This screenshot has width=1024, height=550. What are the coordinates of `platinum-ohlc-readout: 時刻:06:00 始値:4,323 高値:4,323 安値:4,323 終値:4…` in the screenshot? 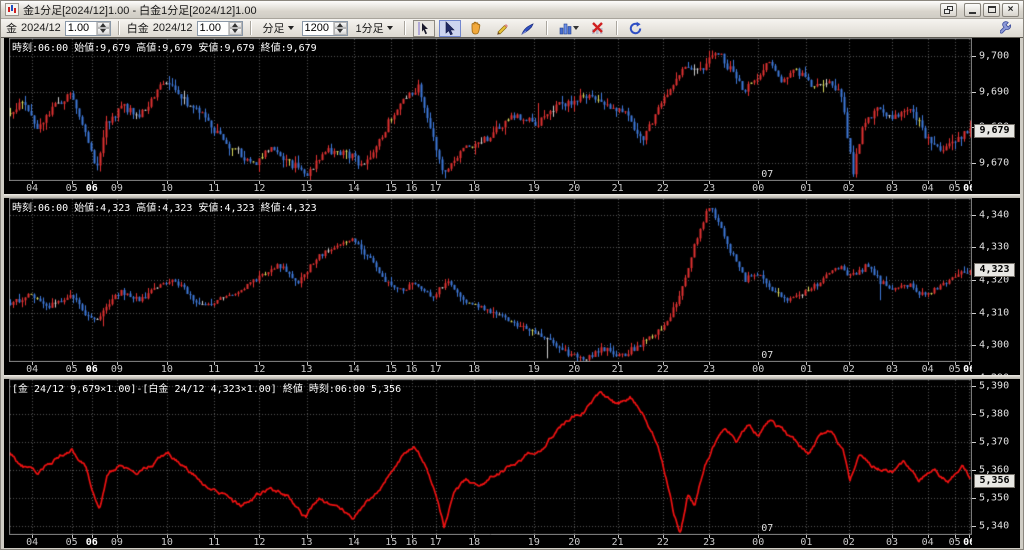 It's located at (164, 208).